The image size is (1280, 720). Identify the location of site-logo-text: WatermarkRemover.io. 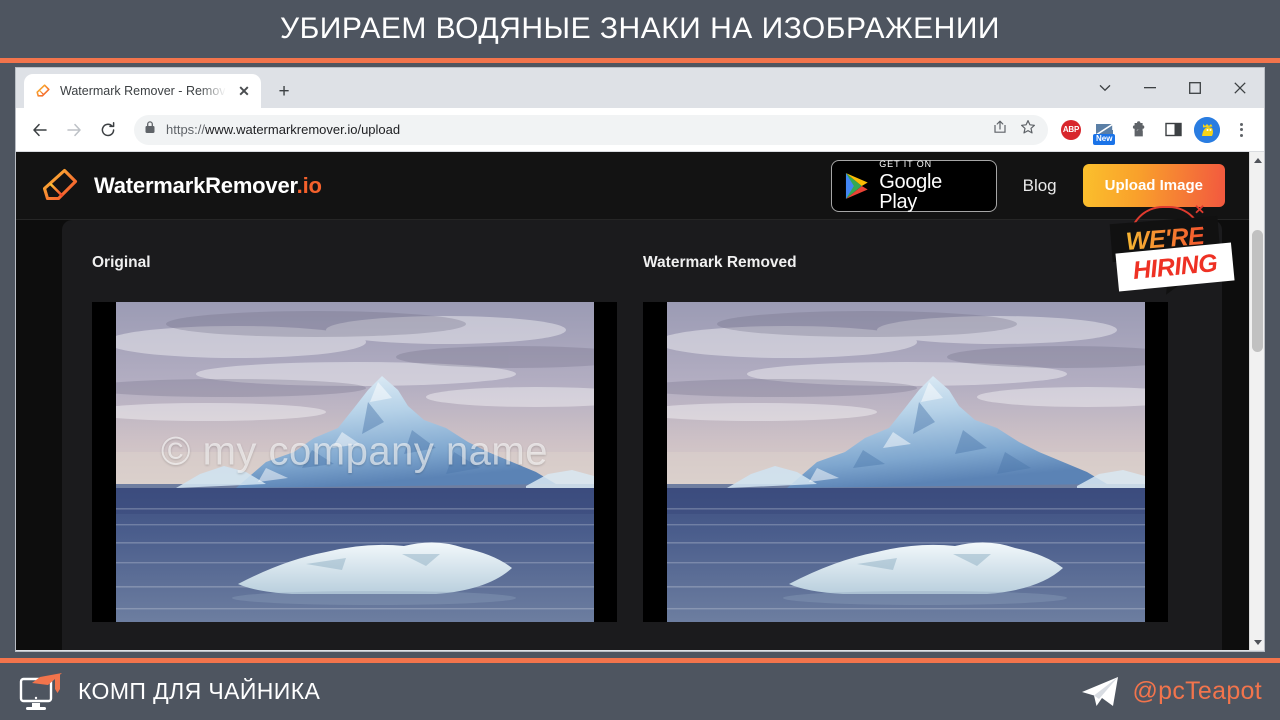
(208, 186).